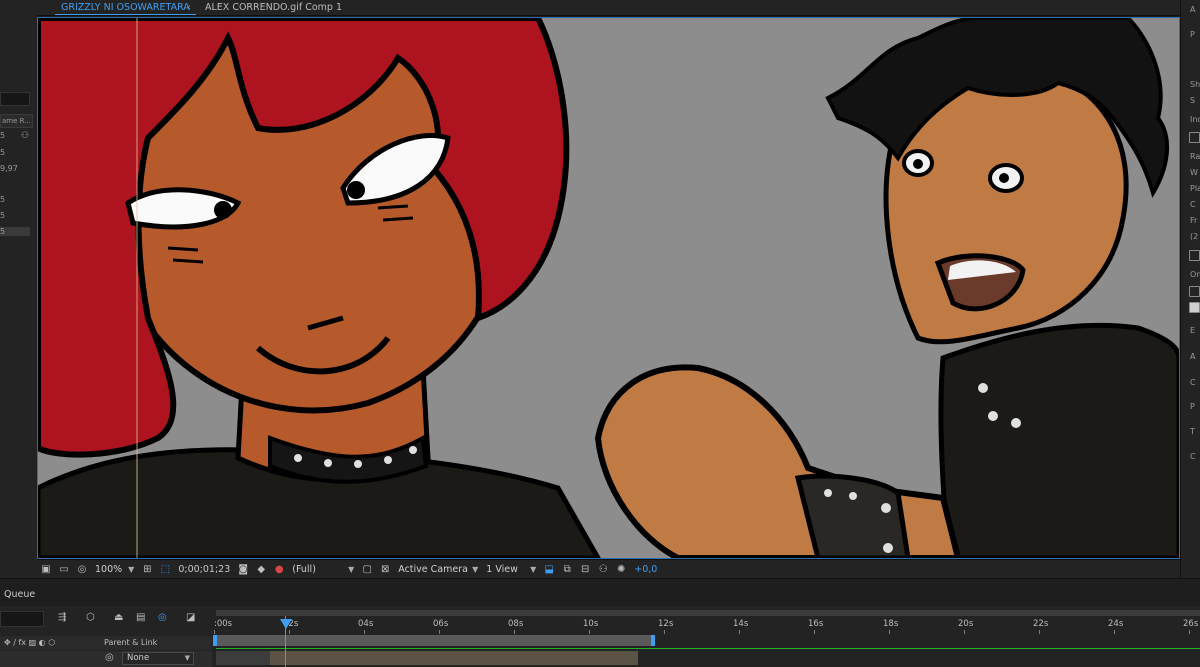 This screenshot has height=667, width=1200. What do you see at coordinates (645, 569) in the screenshot?
I see `exposure-value: +0,0` at bounding box center [645, 569].